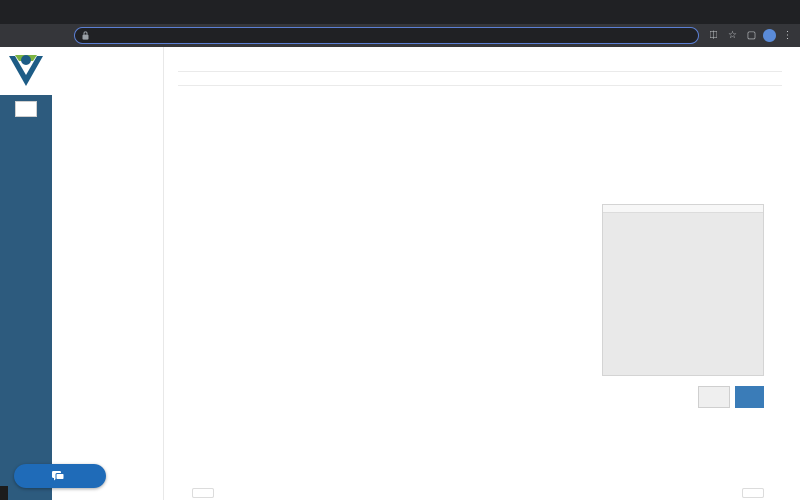  Describe the element at coordinates (713, 35) in the screenshot. I see `share-icon: ⎅` at that location.